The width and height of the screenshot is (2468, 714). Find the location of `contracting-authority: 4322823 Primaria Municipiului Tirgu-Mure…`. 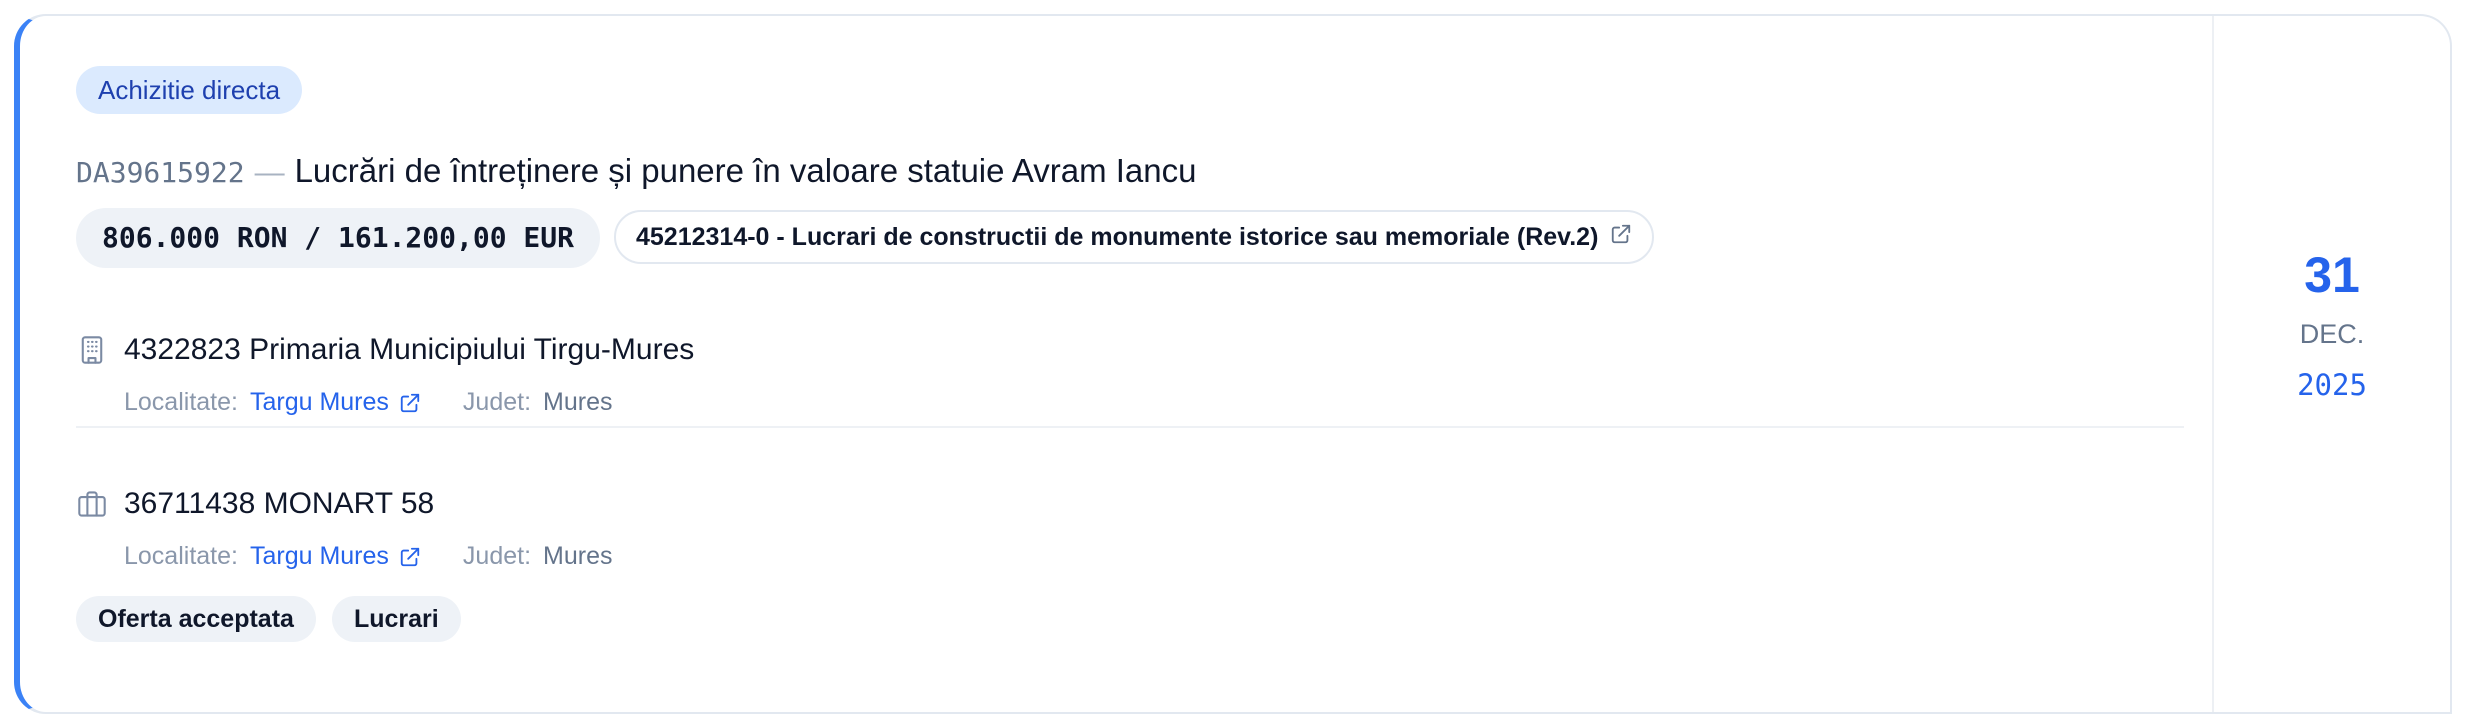

contracting-authority: 4322823 Primaria Municipiului Tirgu-Mure… is located at coordinates (1130, 373).